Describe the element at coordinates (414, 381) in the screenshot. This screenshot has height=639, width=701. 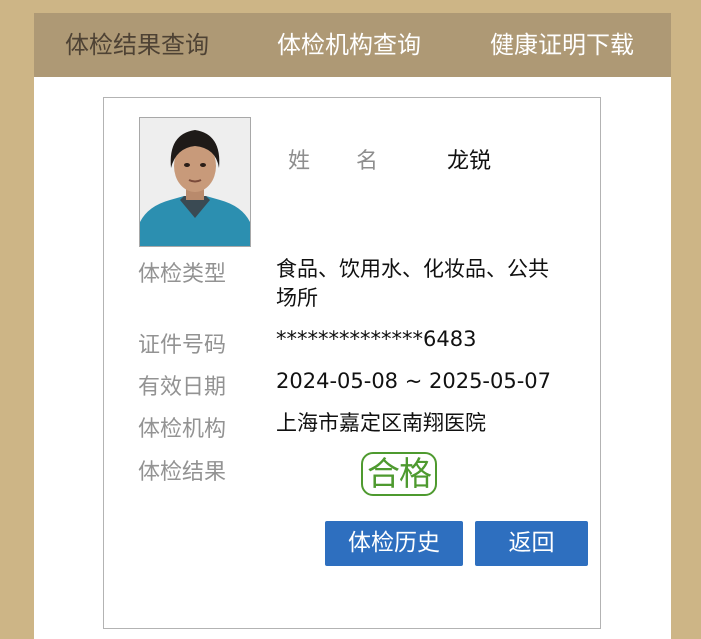
I see `valid-date-value: 2024-05-08 ~ 2025-05-07` at that location.